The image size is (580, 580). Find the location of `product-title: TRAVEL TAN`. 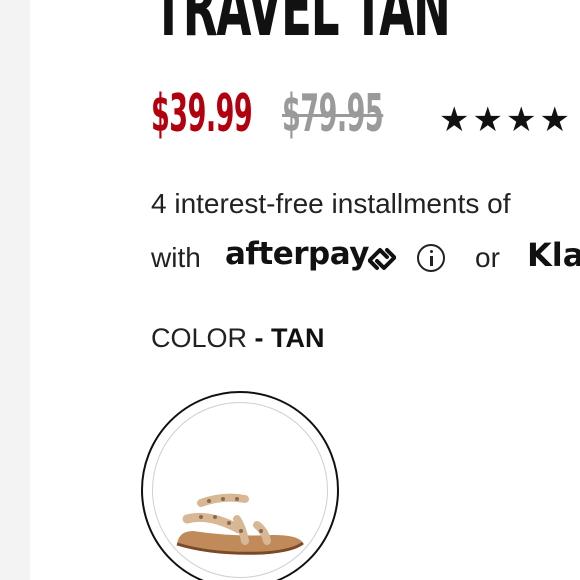

product-title: TRAVEL TAN is located at coordinates (302, 27).